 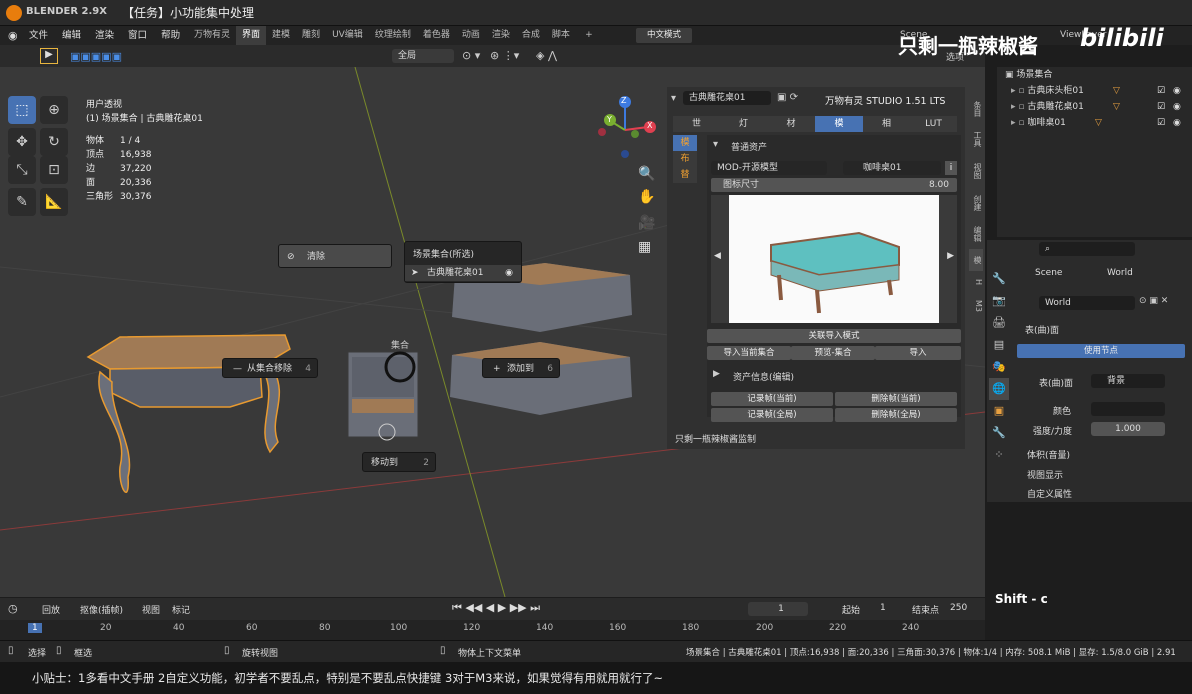 What do you see at coordinates (834, 259) in the screenshot?
I see `asset-preview: ◀ ▶` at bounding box center [834, 259].